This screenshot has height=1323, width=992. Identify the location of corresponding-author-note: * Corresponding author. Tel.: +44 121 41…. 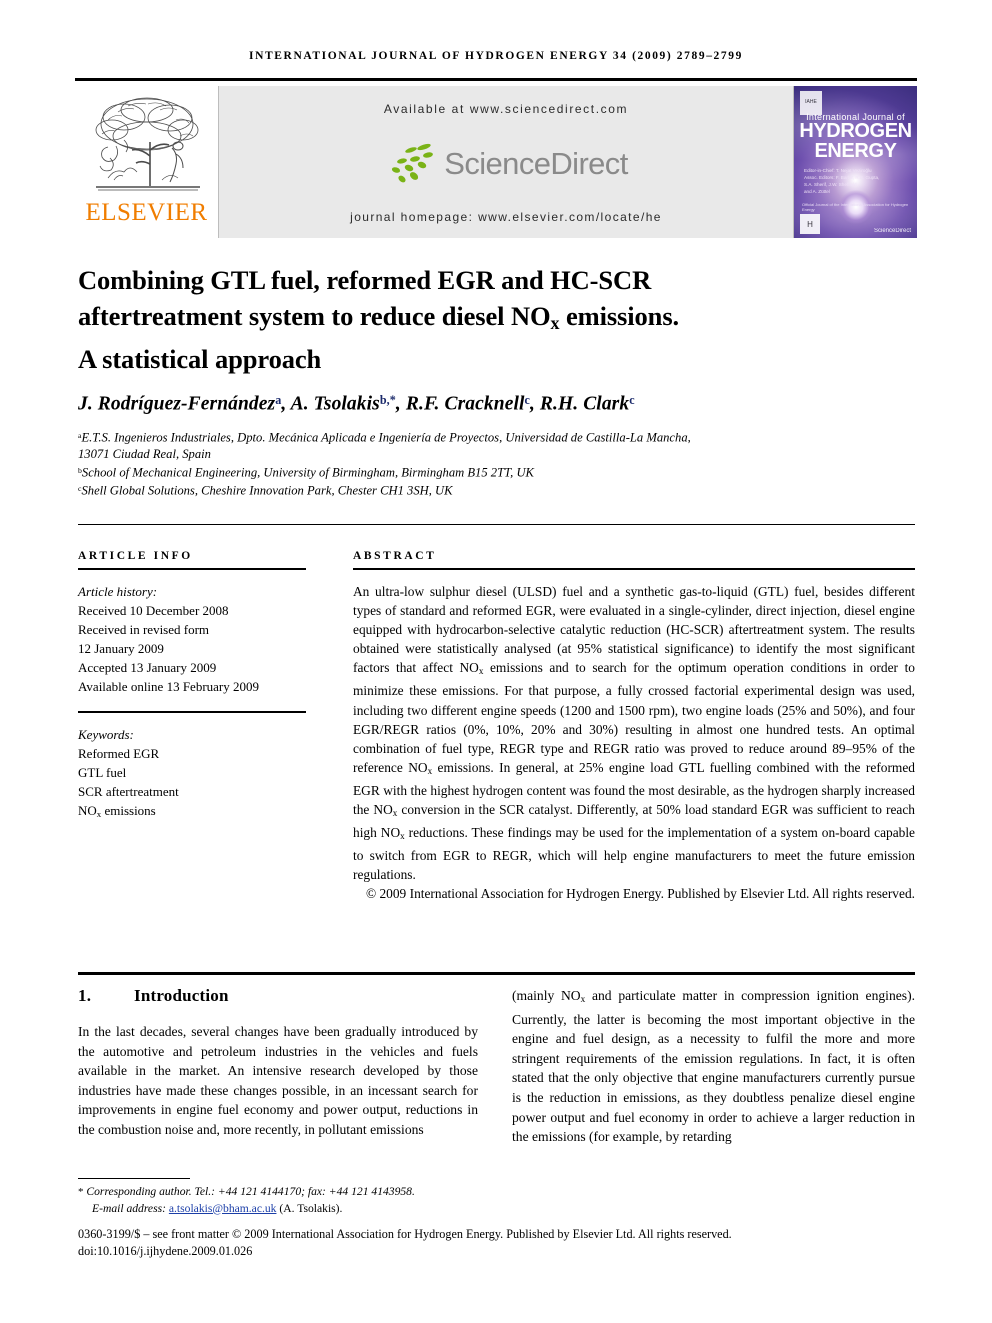
(388, 1192).